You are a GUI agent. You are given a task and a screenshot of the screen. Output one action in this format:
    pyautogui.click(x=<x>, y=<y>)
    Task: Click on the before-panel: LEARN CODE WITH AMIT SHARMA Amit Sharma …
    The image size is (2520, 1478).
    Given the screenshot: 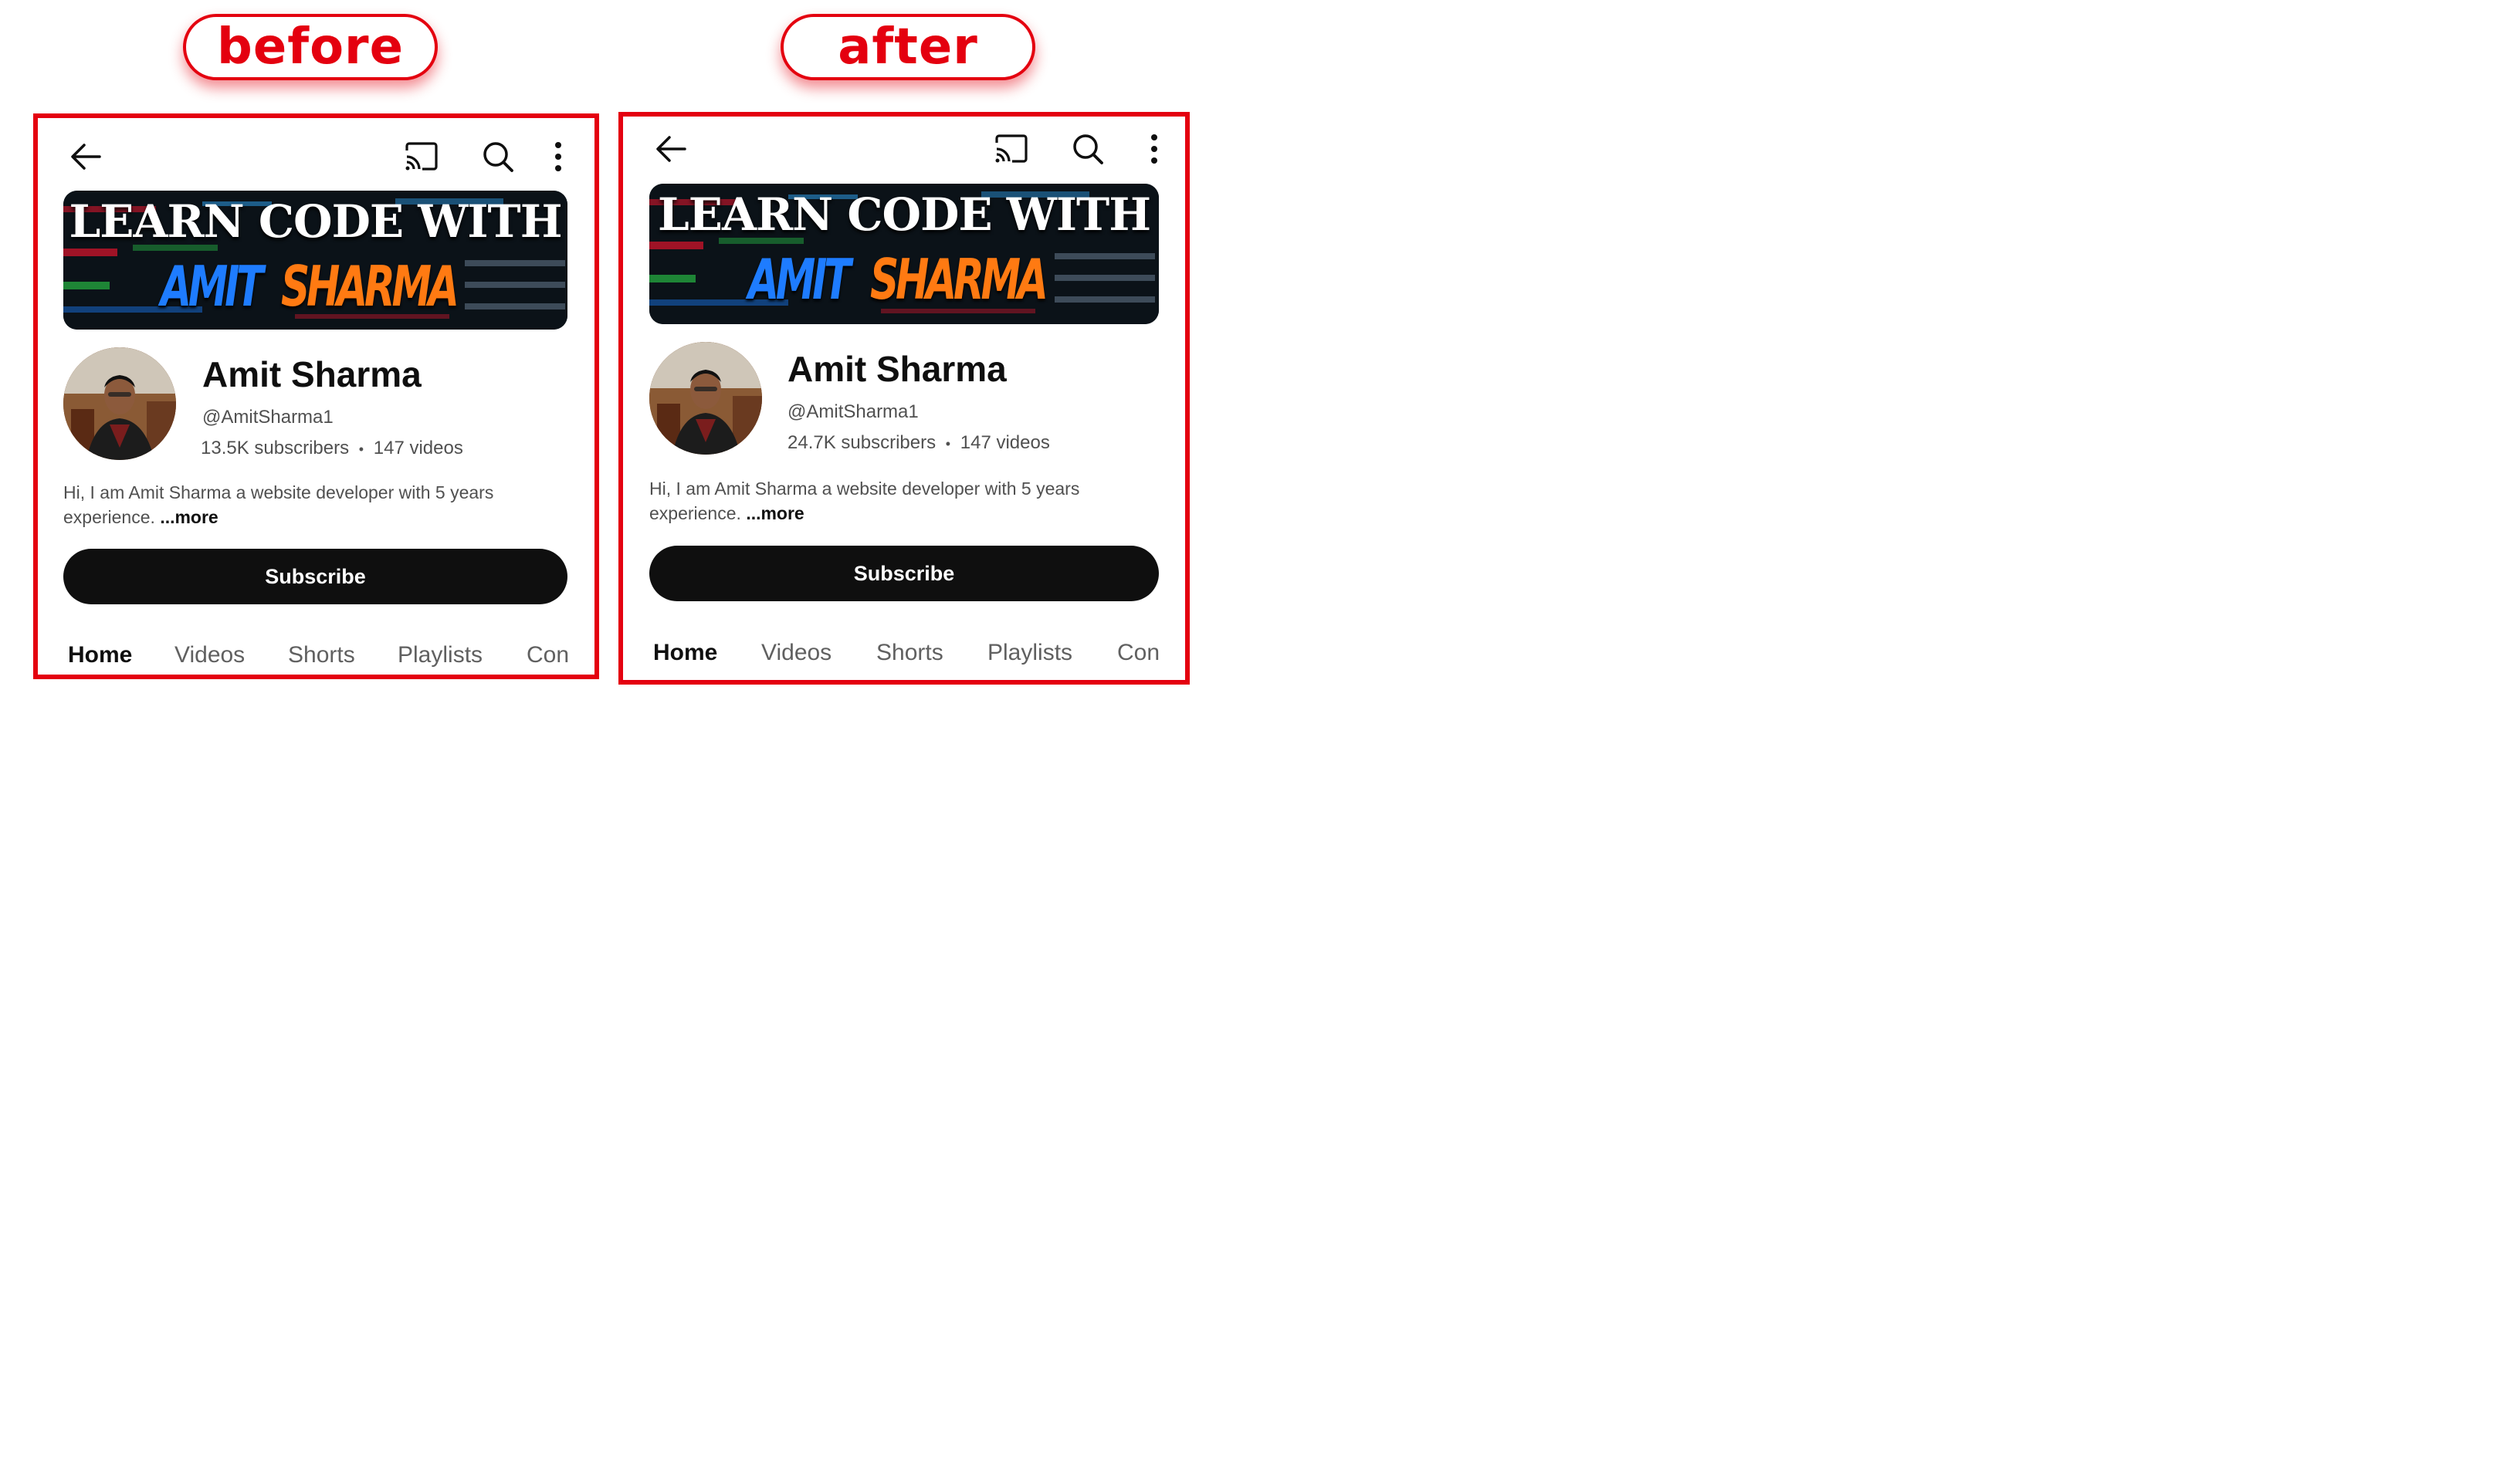 What is the action you would take?
    pyautogui.click(x=316, y=396)
    